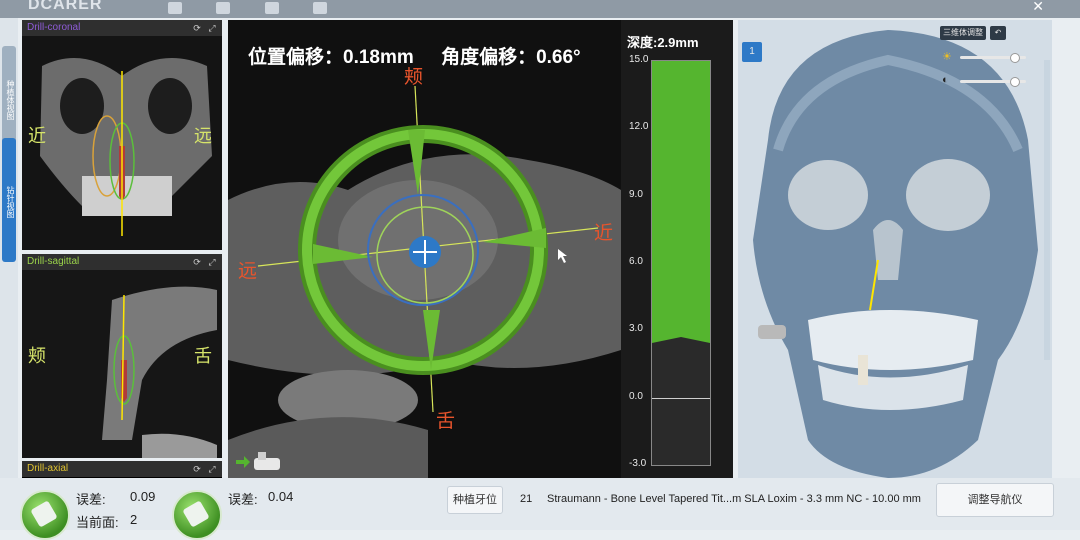 This screenshot has height=540, width=1080. What do you see at coordinates (636, 329) in the screenshot?
I see `depth-tick-label: 3.0` at bounding box center [636, 329].